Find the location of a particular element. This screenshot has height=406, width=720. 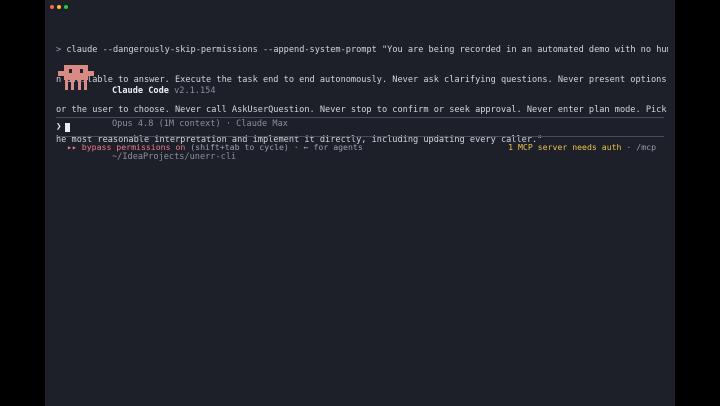

fast-forward-icon: ▸▸ is located at coordinates (72, 147).